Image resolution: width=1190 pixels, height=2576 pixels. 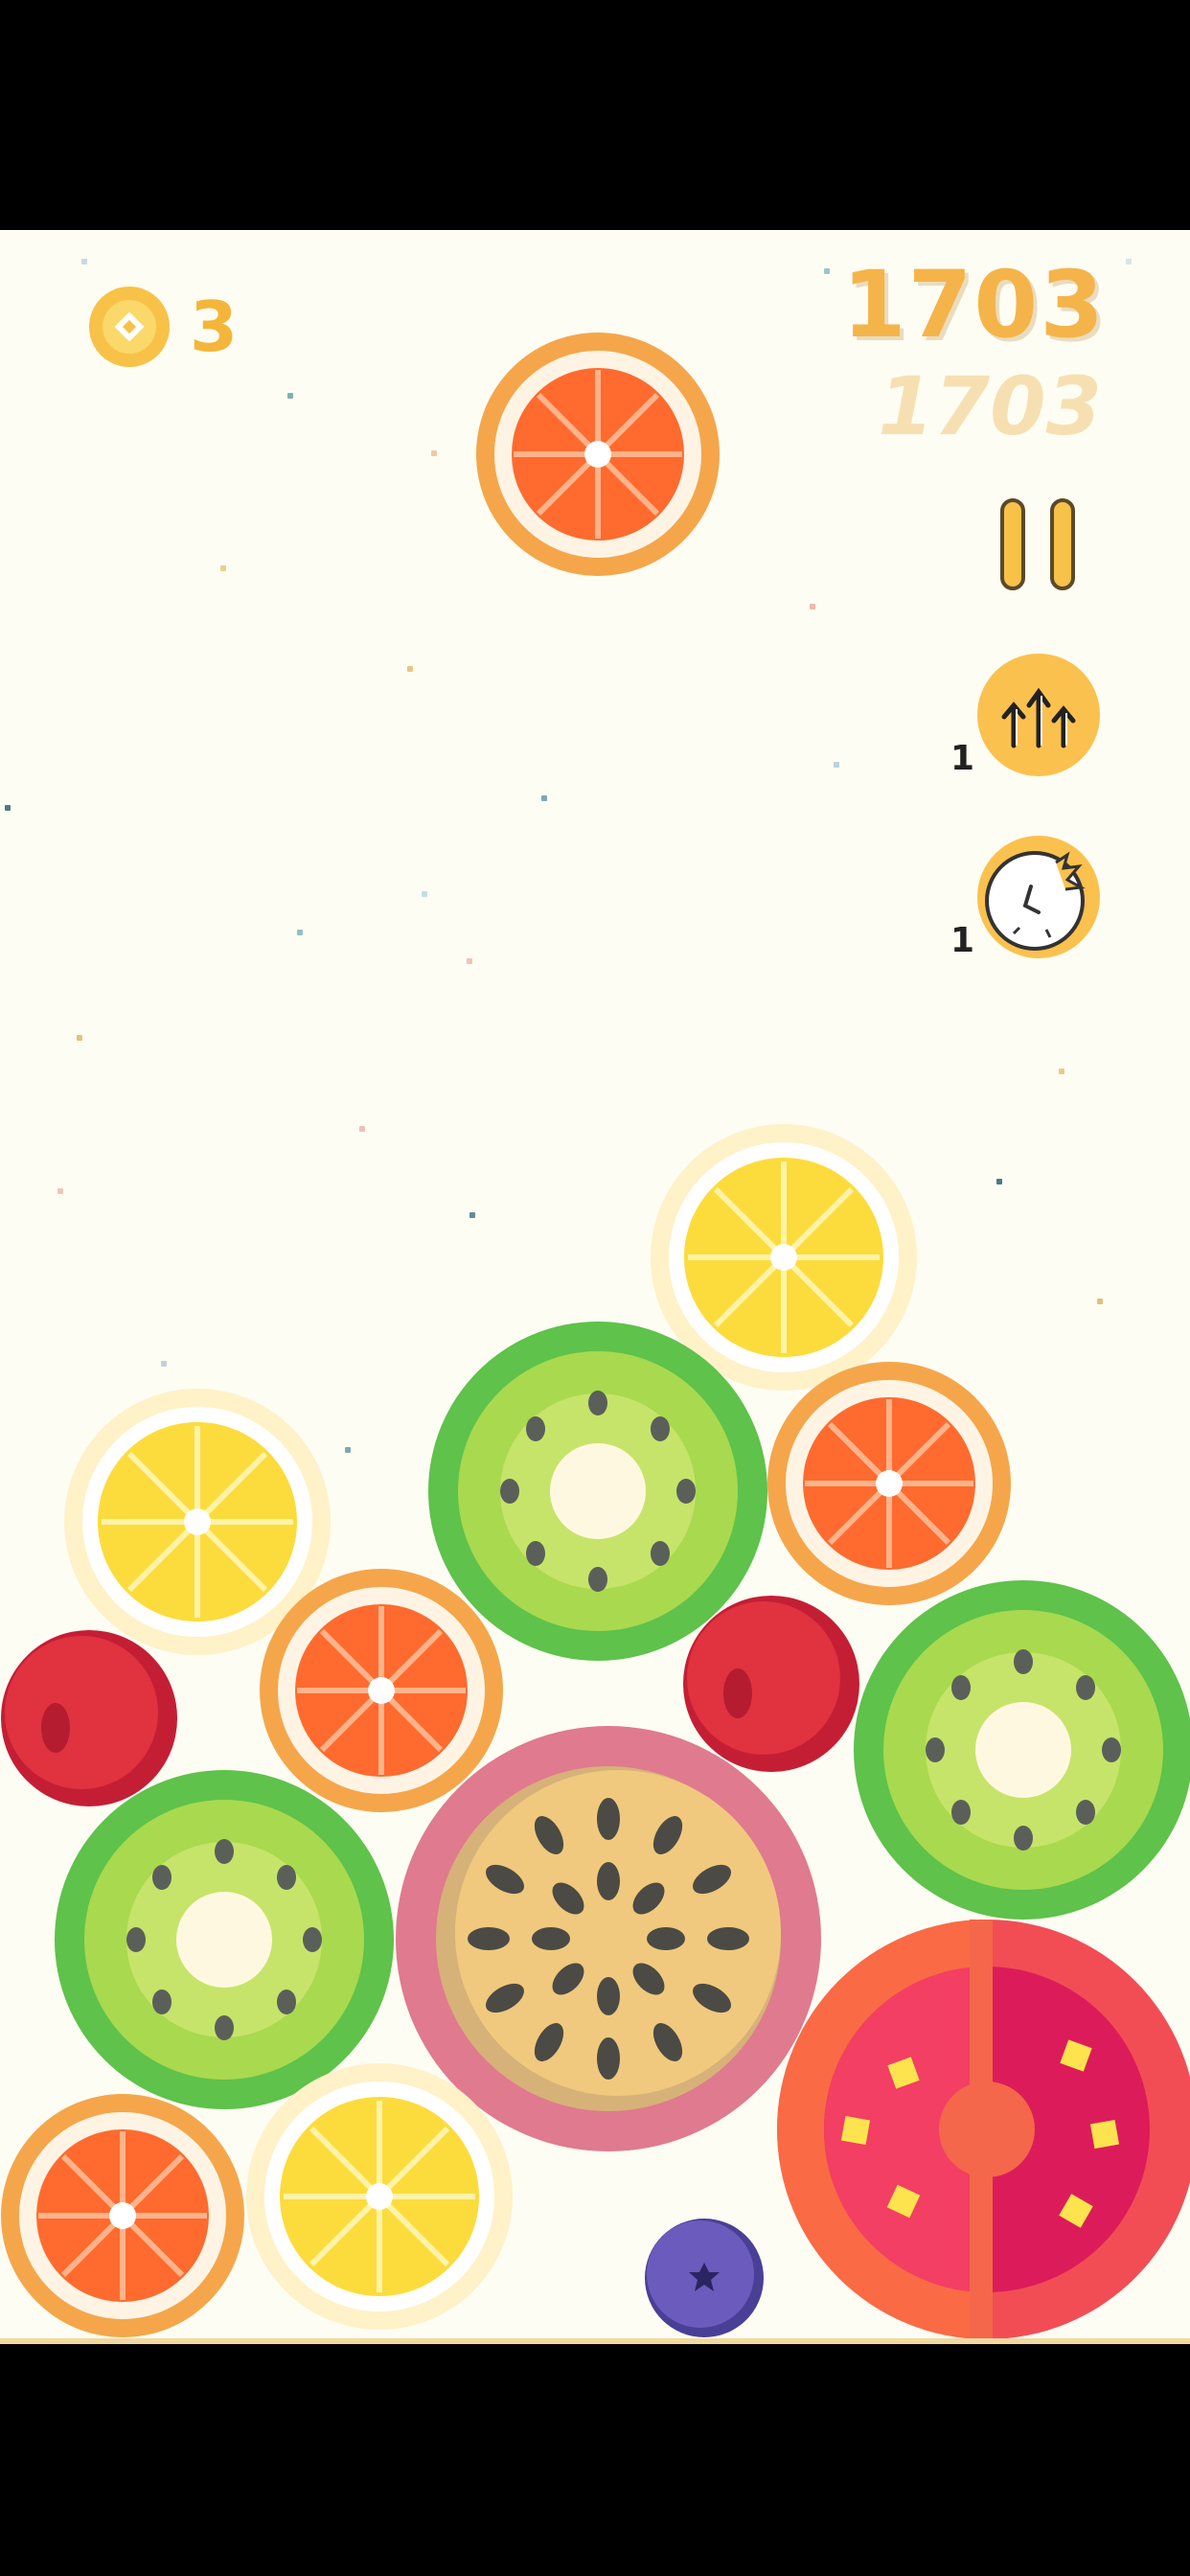 What do you see at coordinates (595, 2341) in the screenshot?
I see `floor-line` at bounding box center [595, 2341].